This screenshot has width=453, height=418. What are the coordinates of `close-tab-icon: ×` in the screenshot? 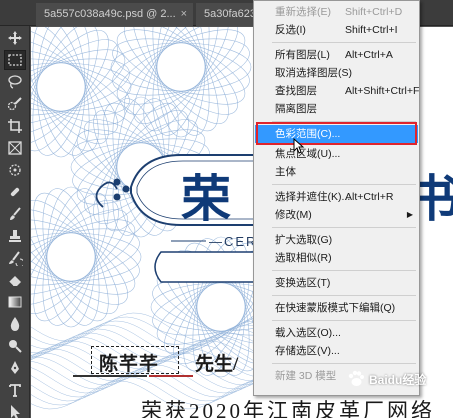 It's located at (184, 14).